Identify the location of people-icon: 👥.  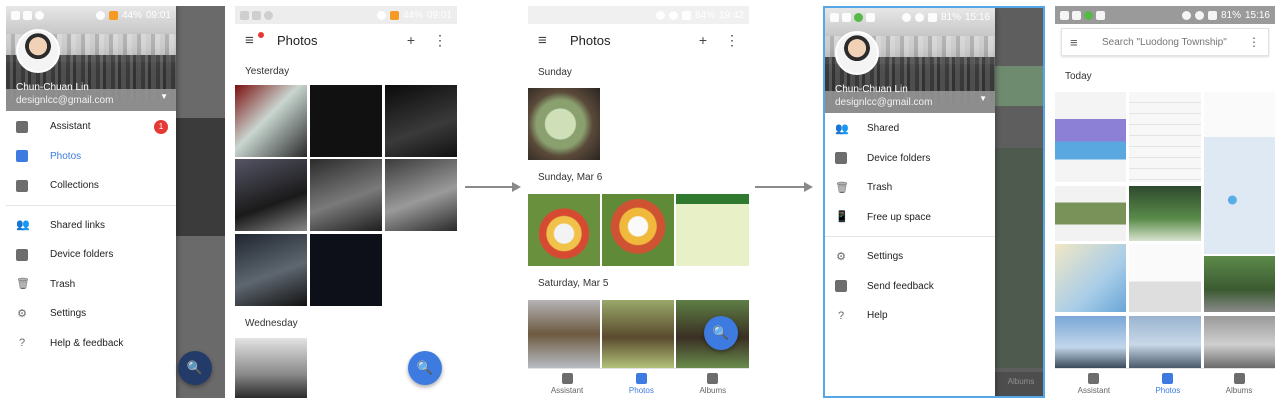
(842, 128).